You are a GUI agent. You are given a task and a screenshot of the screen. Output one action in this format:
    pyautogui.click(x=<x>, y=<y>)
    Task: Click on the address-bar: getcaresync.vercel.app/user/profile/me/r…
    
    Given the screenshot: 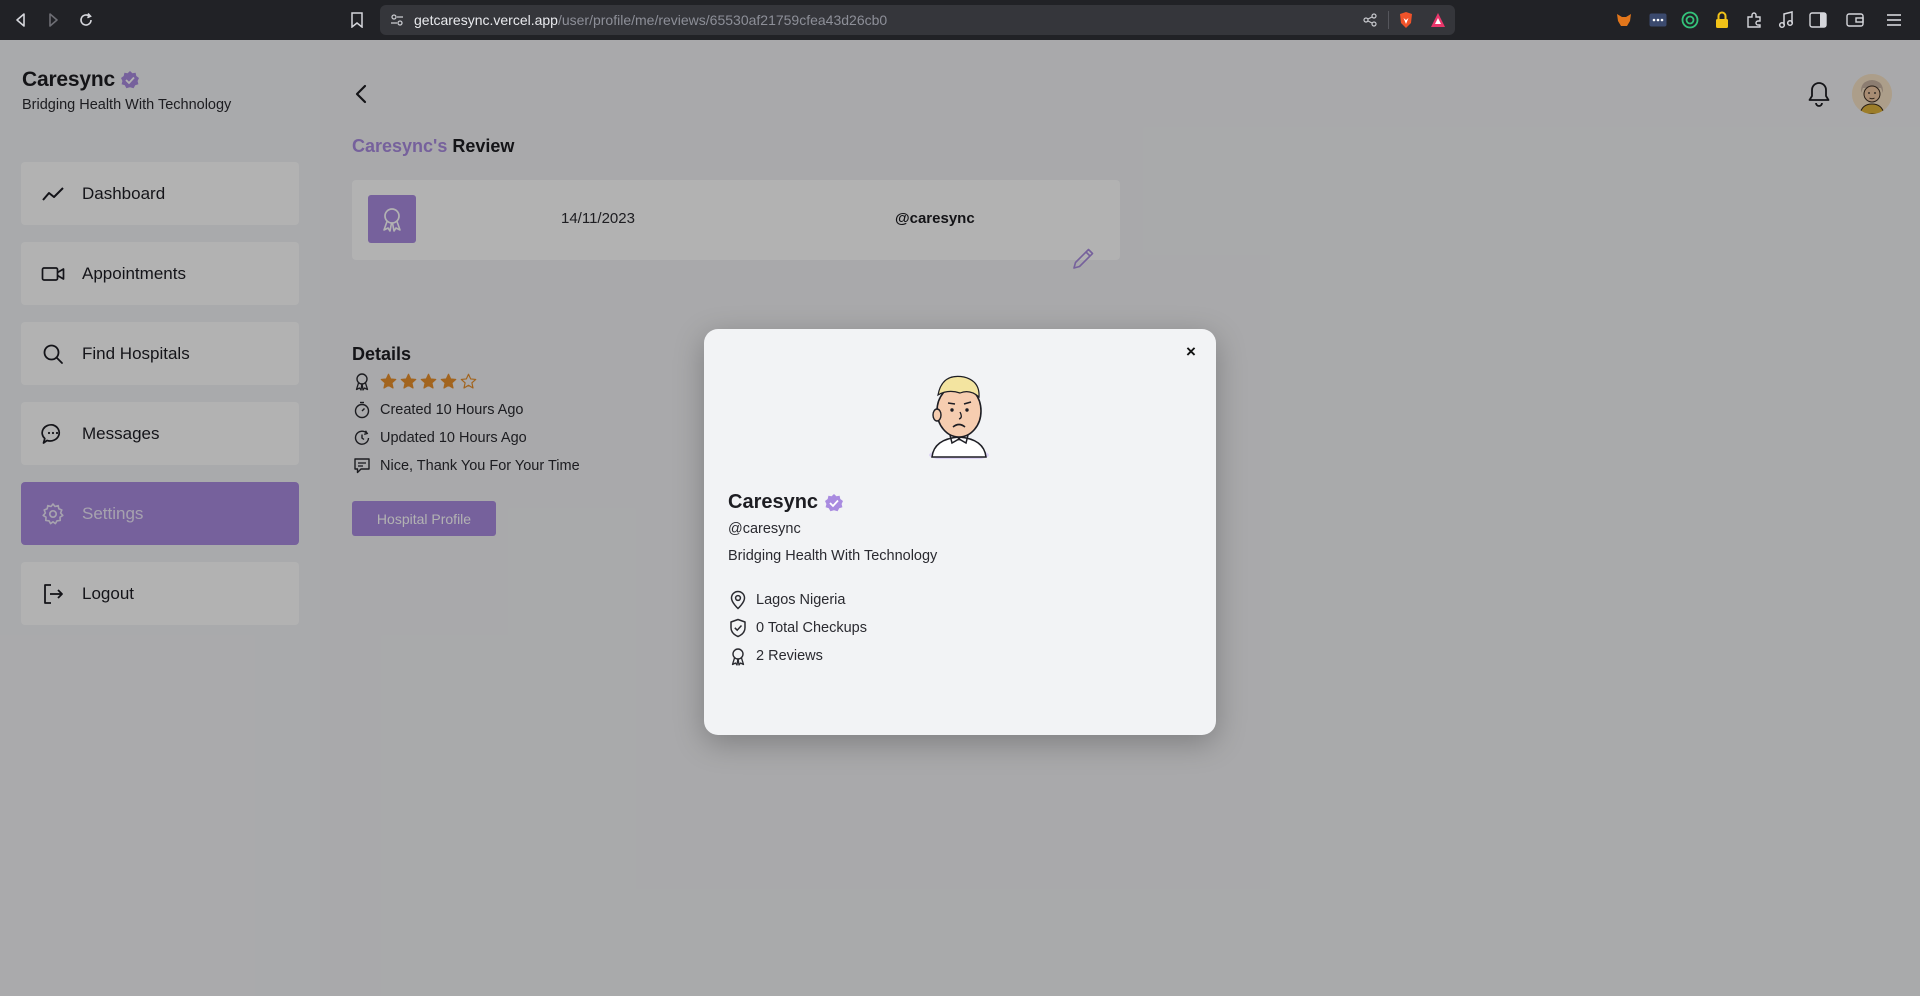 What is the action you would take?
    pyautogui.click(x=917, y=20)
    